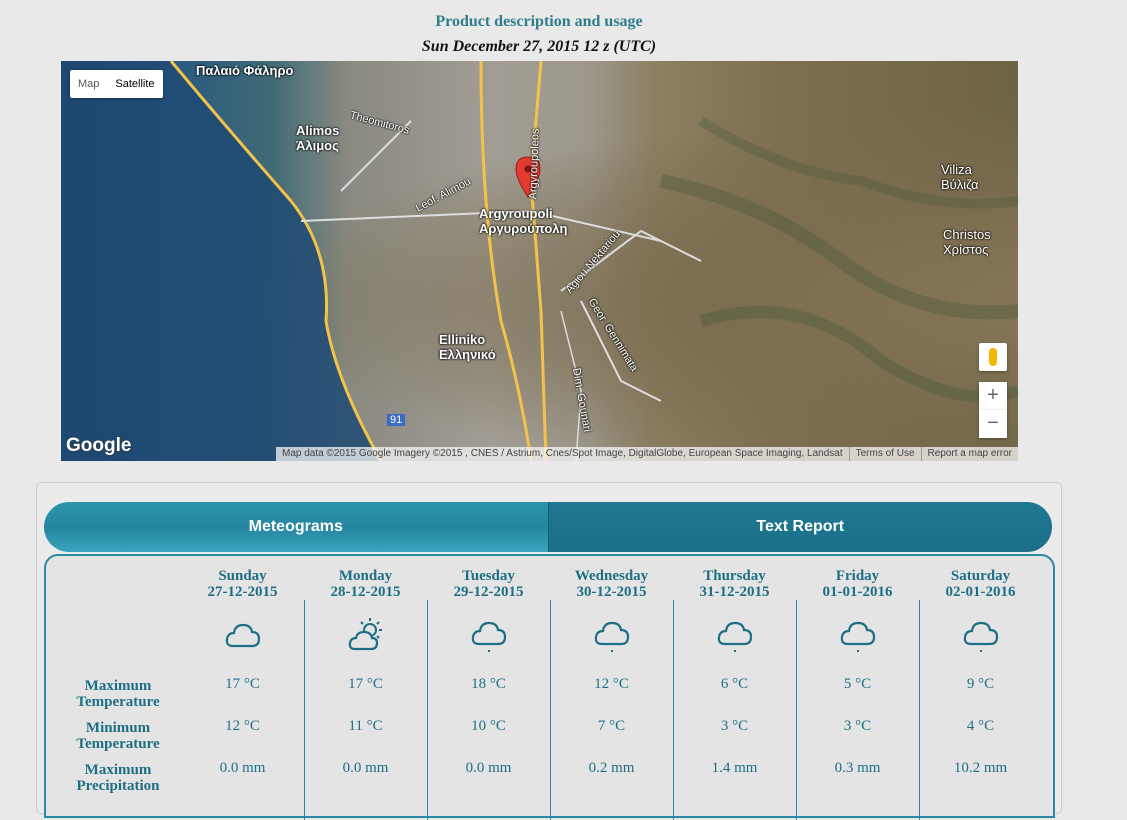 Image resolution: width=1127 pixels, height=820 pixels. What do you see at coordinates (857, 768) in the screenshot?
I see `precip-cell: 0.3 mm` at bounding box center [857, 768].